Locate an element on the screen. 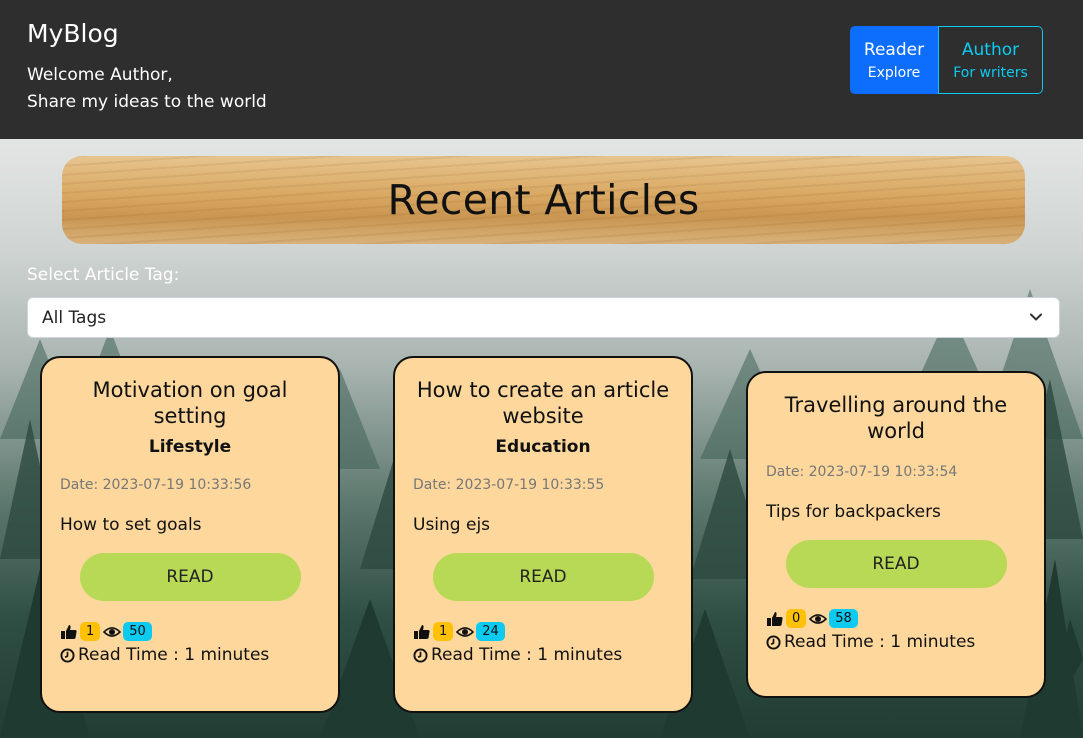 This screenshot has height=738, width=1083. views-badge: 58 is located at coordinates (843, 618).